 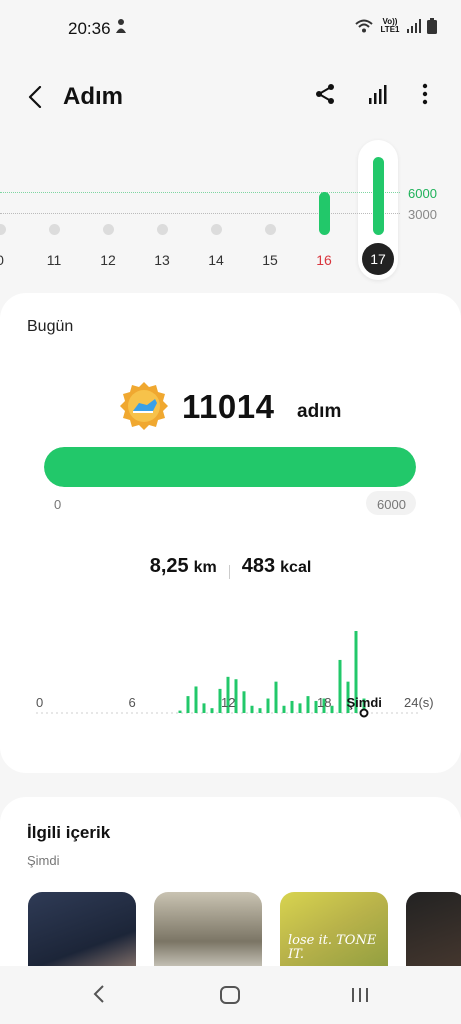 What do you see at coordinates (319, 411) in the screenshot?
I see `steps-unit: adım` at bounding box center [319, 411].